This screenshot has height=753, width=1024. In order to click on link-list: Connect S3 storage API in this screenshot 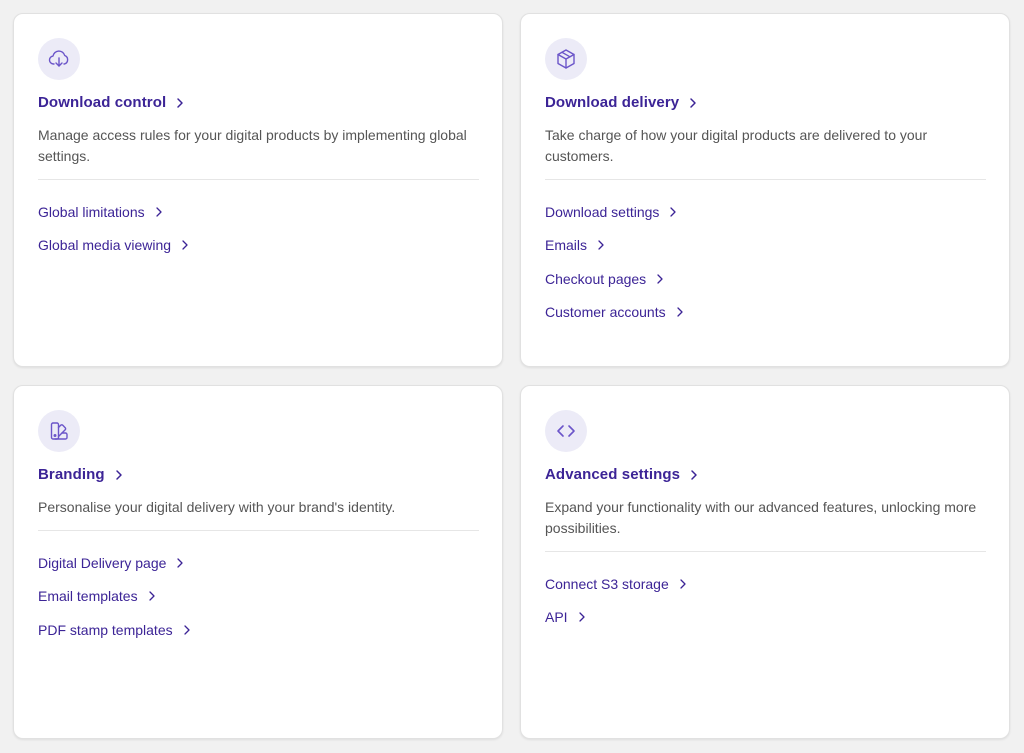, I will do `click(765, 600)`.